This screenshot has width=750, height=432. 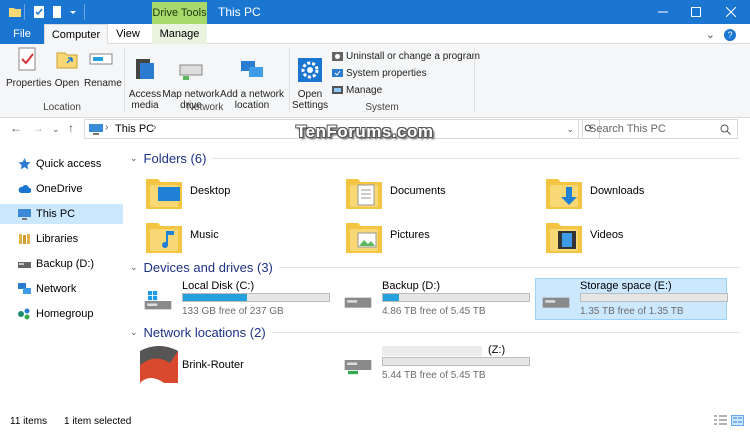 I want to click on search-box: Search This PC, so click(x=660, y=129).